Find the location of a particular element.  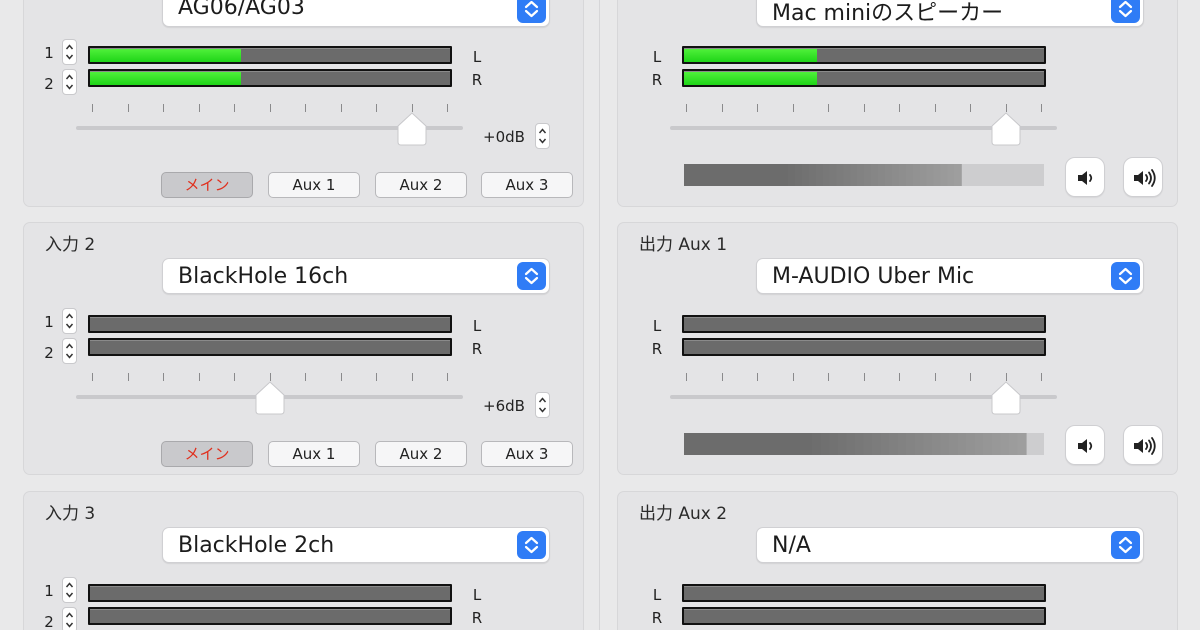

panel-title: 入力 3 is located at coordinates (70, 514).